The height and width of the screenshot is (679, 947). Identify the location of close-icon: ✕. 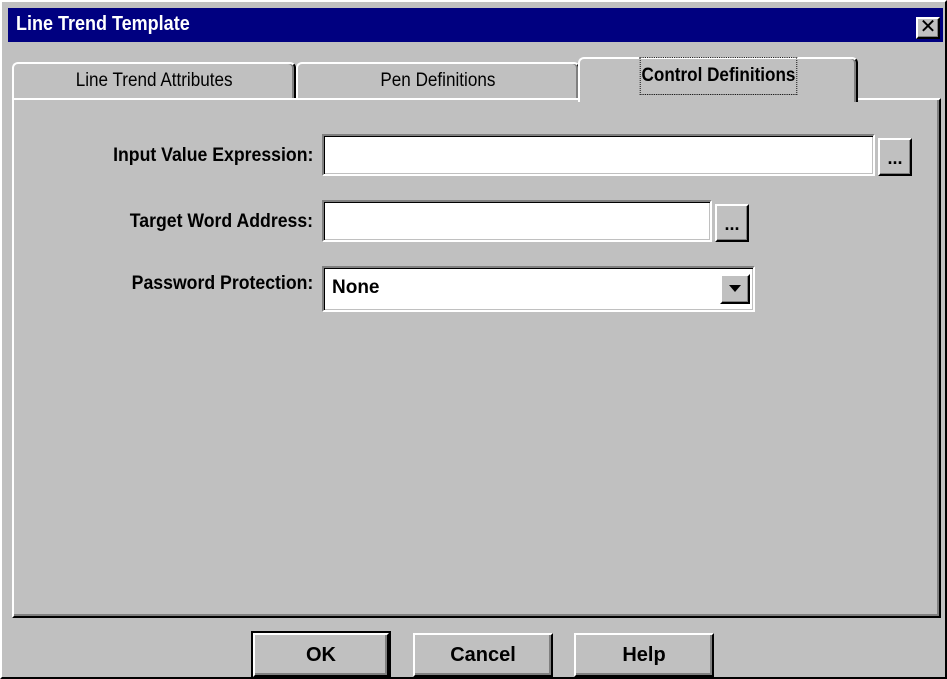
(928, 27).